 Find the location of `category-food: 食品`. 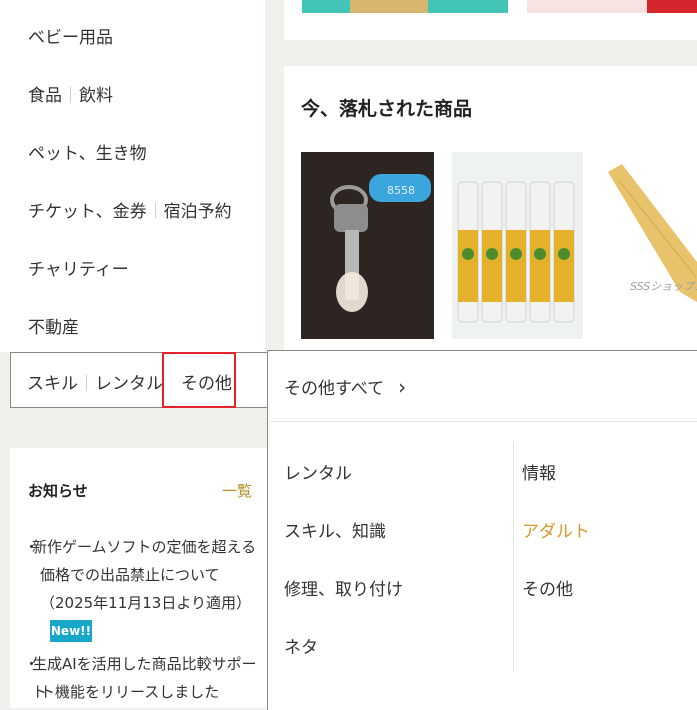

category-food: 食品 is located at coordinates (45, 96).